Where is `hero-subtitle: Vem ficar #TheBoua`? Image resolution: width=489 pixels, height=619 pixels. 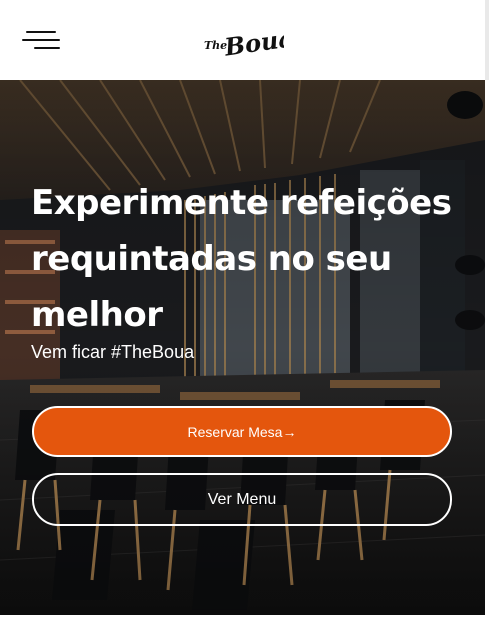 hero-subtitle: Vem ficar #TheBoua is located at coordinates (113, 352).